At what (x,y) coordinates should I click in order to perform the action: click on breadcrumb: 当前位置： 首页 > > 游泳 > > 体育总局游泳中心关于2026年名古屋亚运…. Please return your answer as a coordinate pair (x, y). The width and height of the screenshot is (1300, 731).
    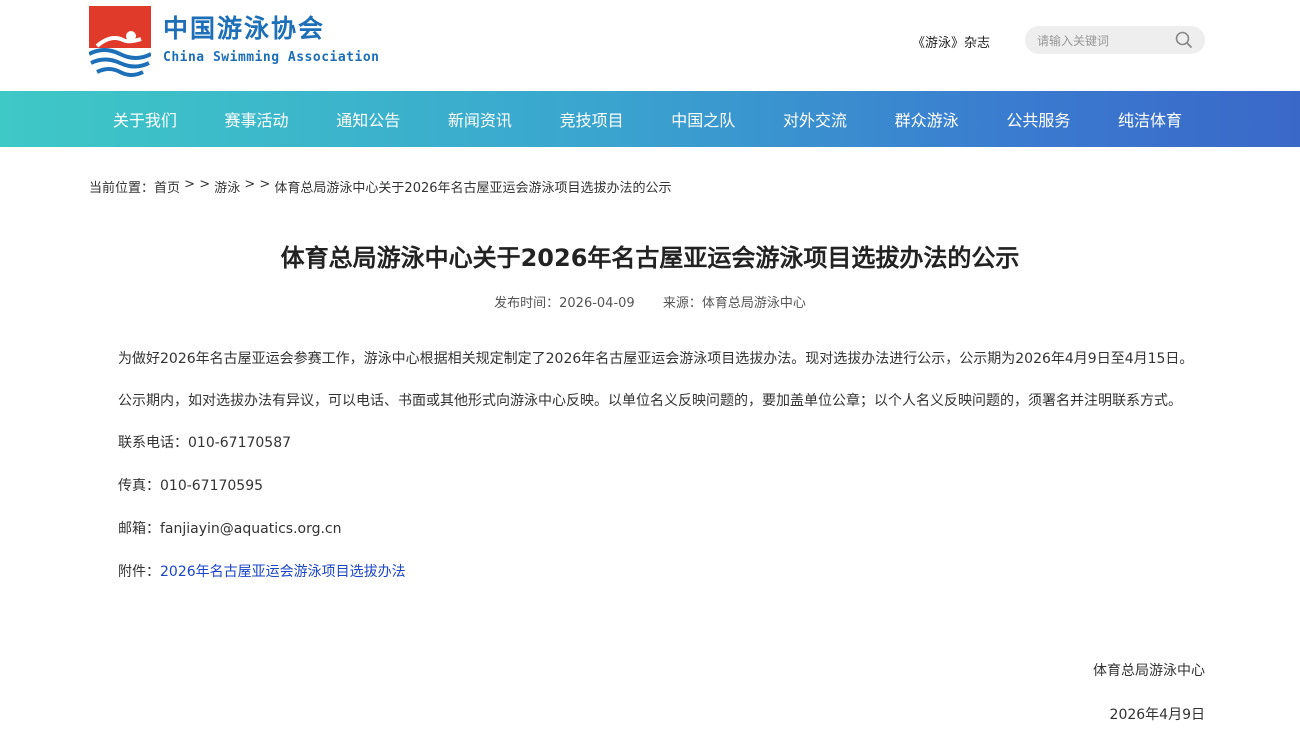
    Looking at the image, I should click on (380, 186).